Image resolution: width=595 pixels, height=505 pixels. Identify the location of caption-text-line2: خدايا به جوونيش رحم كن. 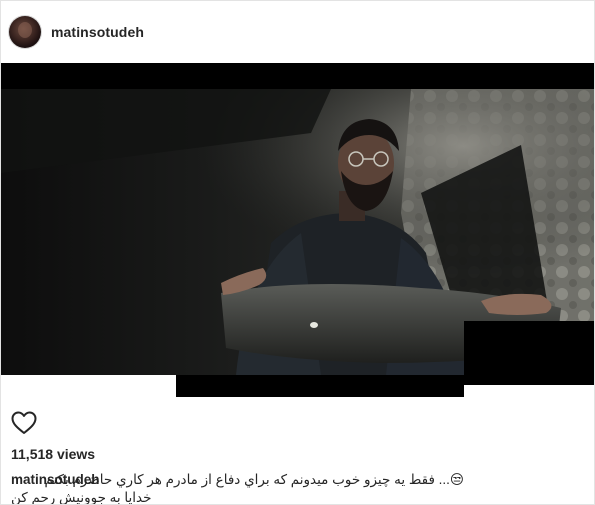
(81, 497).